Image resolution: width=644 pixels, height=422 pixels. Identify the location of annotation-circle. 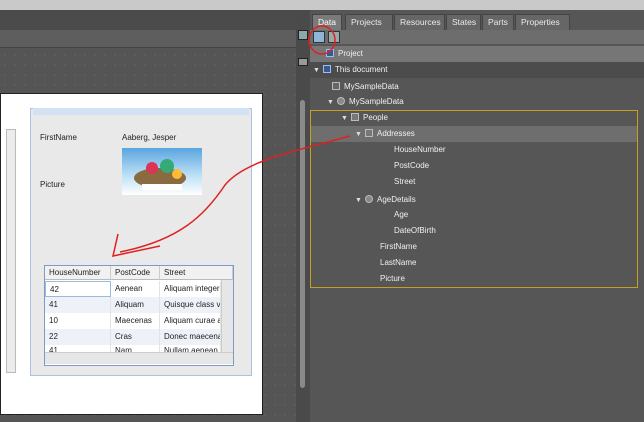
(322, 40).